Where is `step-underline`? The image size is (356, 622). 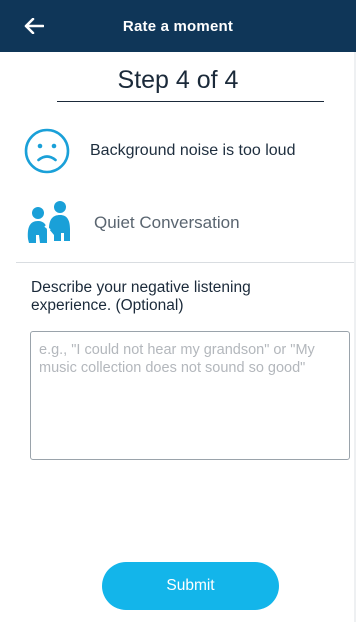 step-underline is located at coordinates (190, 101).